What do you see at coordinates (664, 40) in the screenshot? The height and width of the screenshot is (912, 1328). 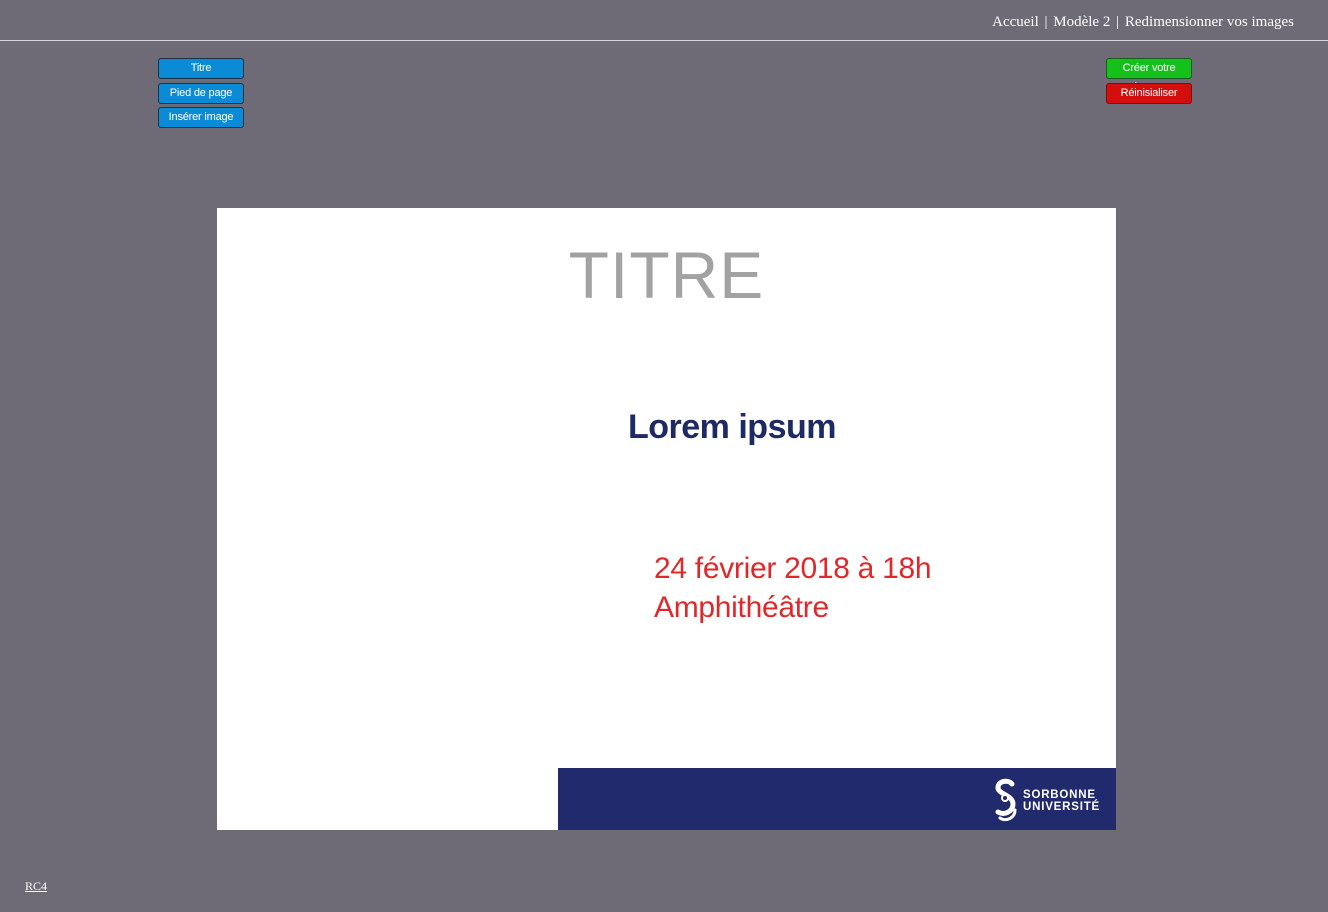 I see `nav-divider` at bounding box center [664, 40].